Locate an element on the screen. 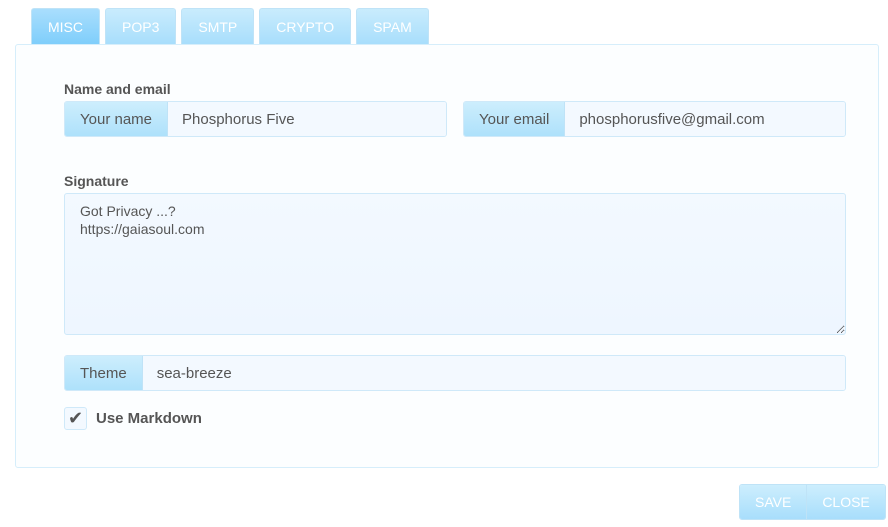 The width and height of the screenshot is (888, 527). action-buttons: SAVE CLOSE is located at coordinates (812, 502).